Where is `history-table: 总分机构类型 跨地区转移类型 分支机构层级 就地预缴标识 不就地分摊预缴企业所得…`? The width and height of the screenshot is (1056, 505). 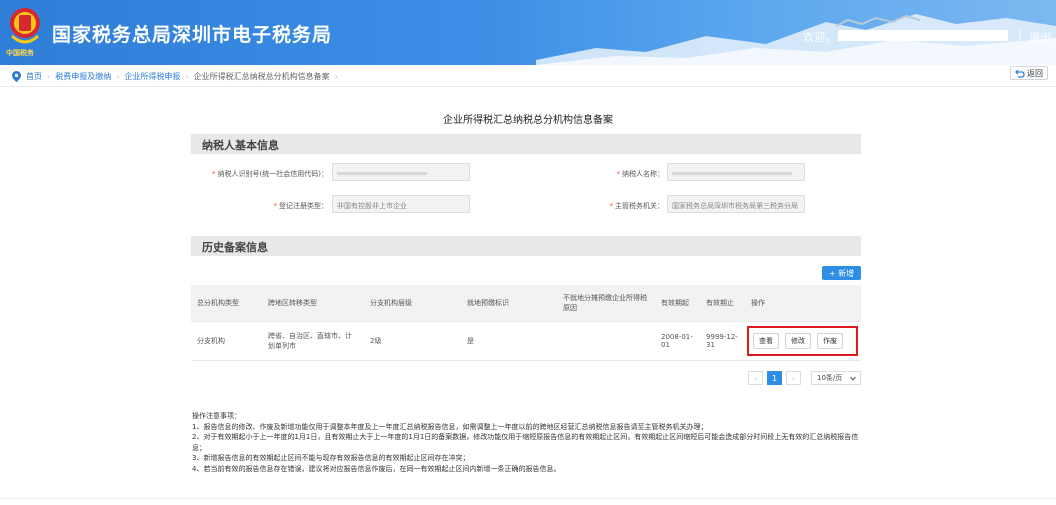
history-table: 总分机构类型 跨地区转移类型 分支机构层级 就地预缴标识 不就地分摊预缴企业所得… is located at coordinates (526, 323).